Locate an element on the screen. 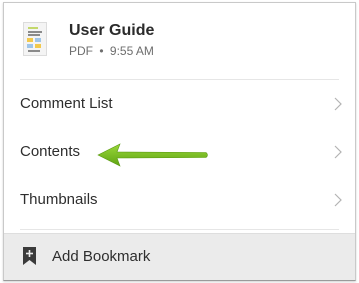 The width and height of the screenshot is (359, 283). menu-item-label: Contents is located at coordinates (50, 151).